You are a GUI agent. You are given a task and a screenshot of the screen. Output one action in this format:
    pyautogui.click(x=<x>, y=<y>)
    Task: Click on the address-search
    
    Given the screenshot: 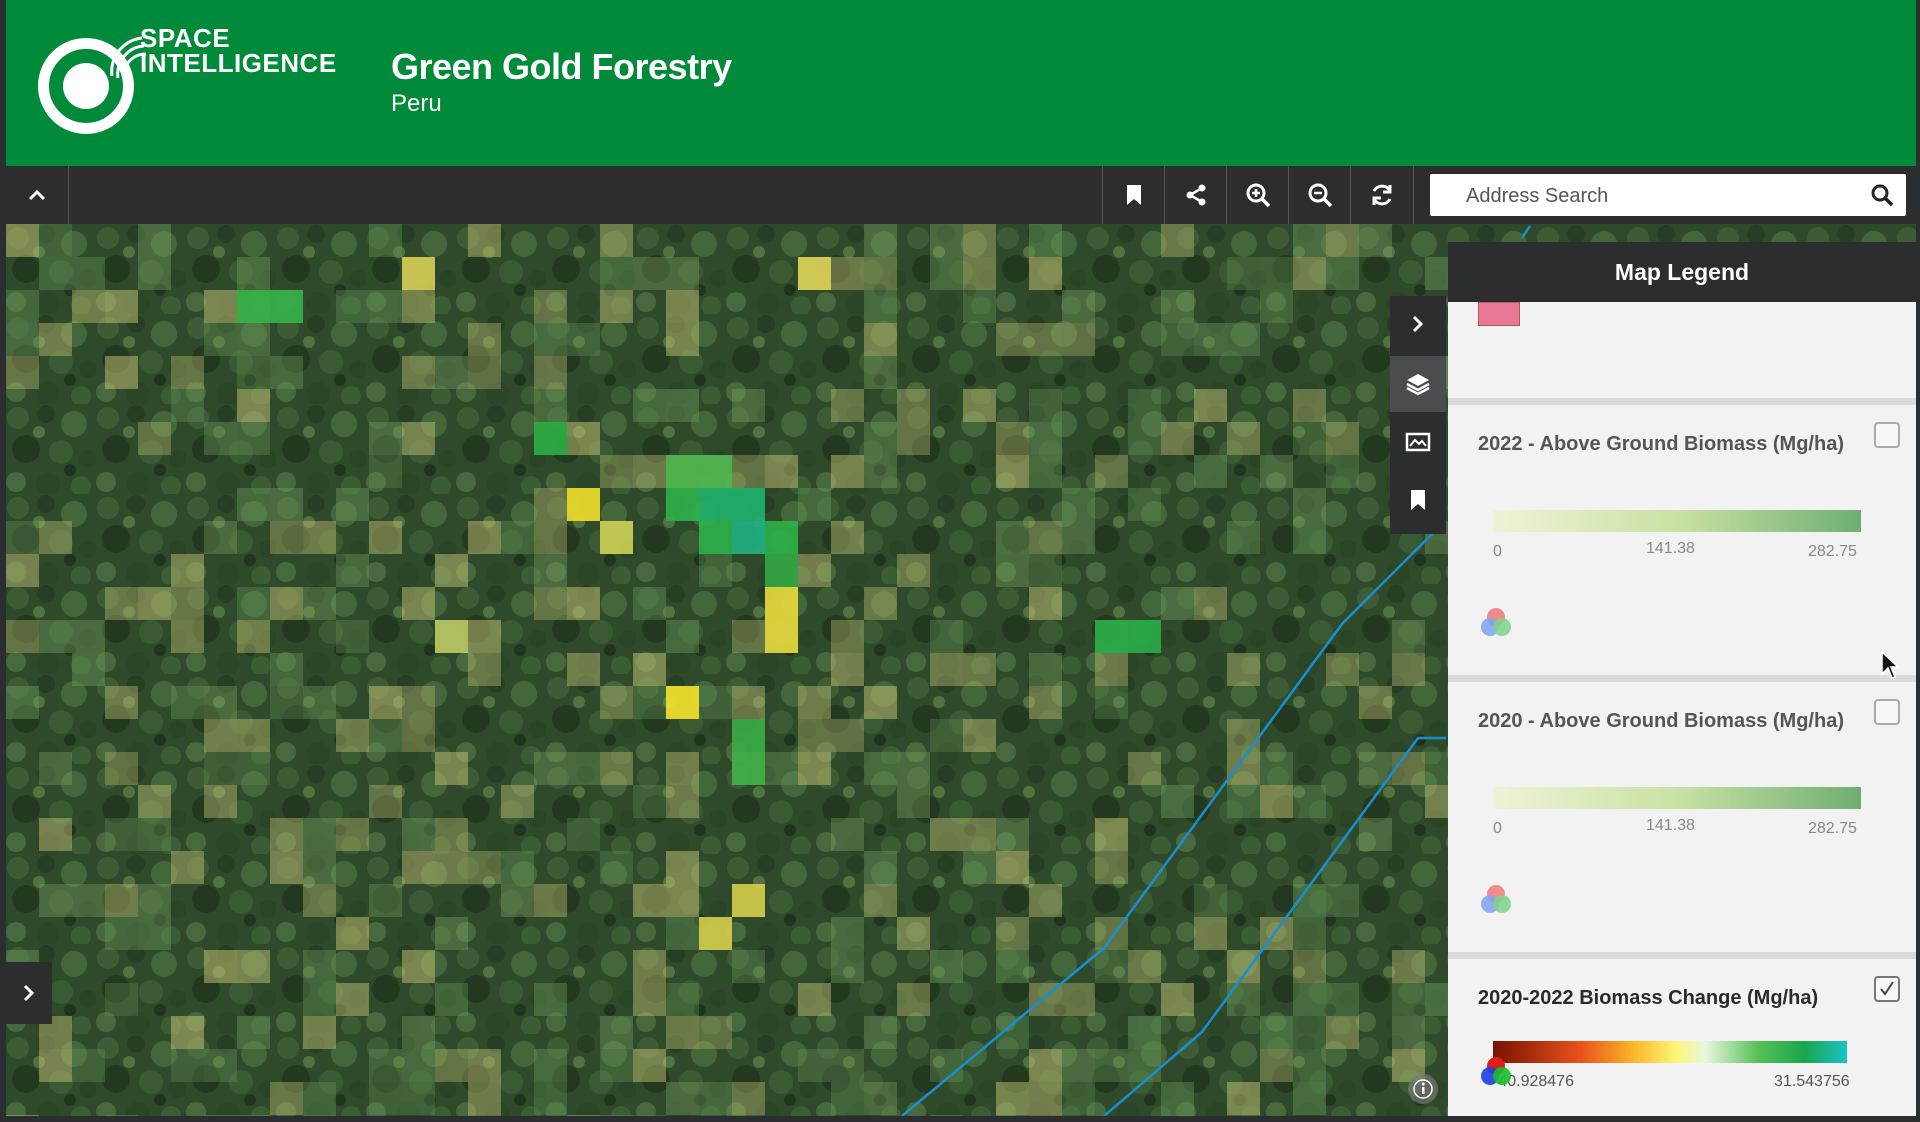 What is the action you would take?
    pyautogui.click(x=1668, y=196)
    